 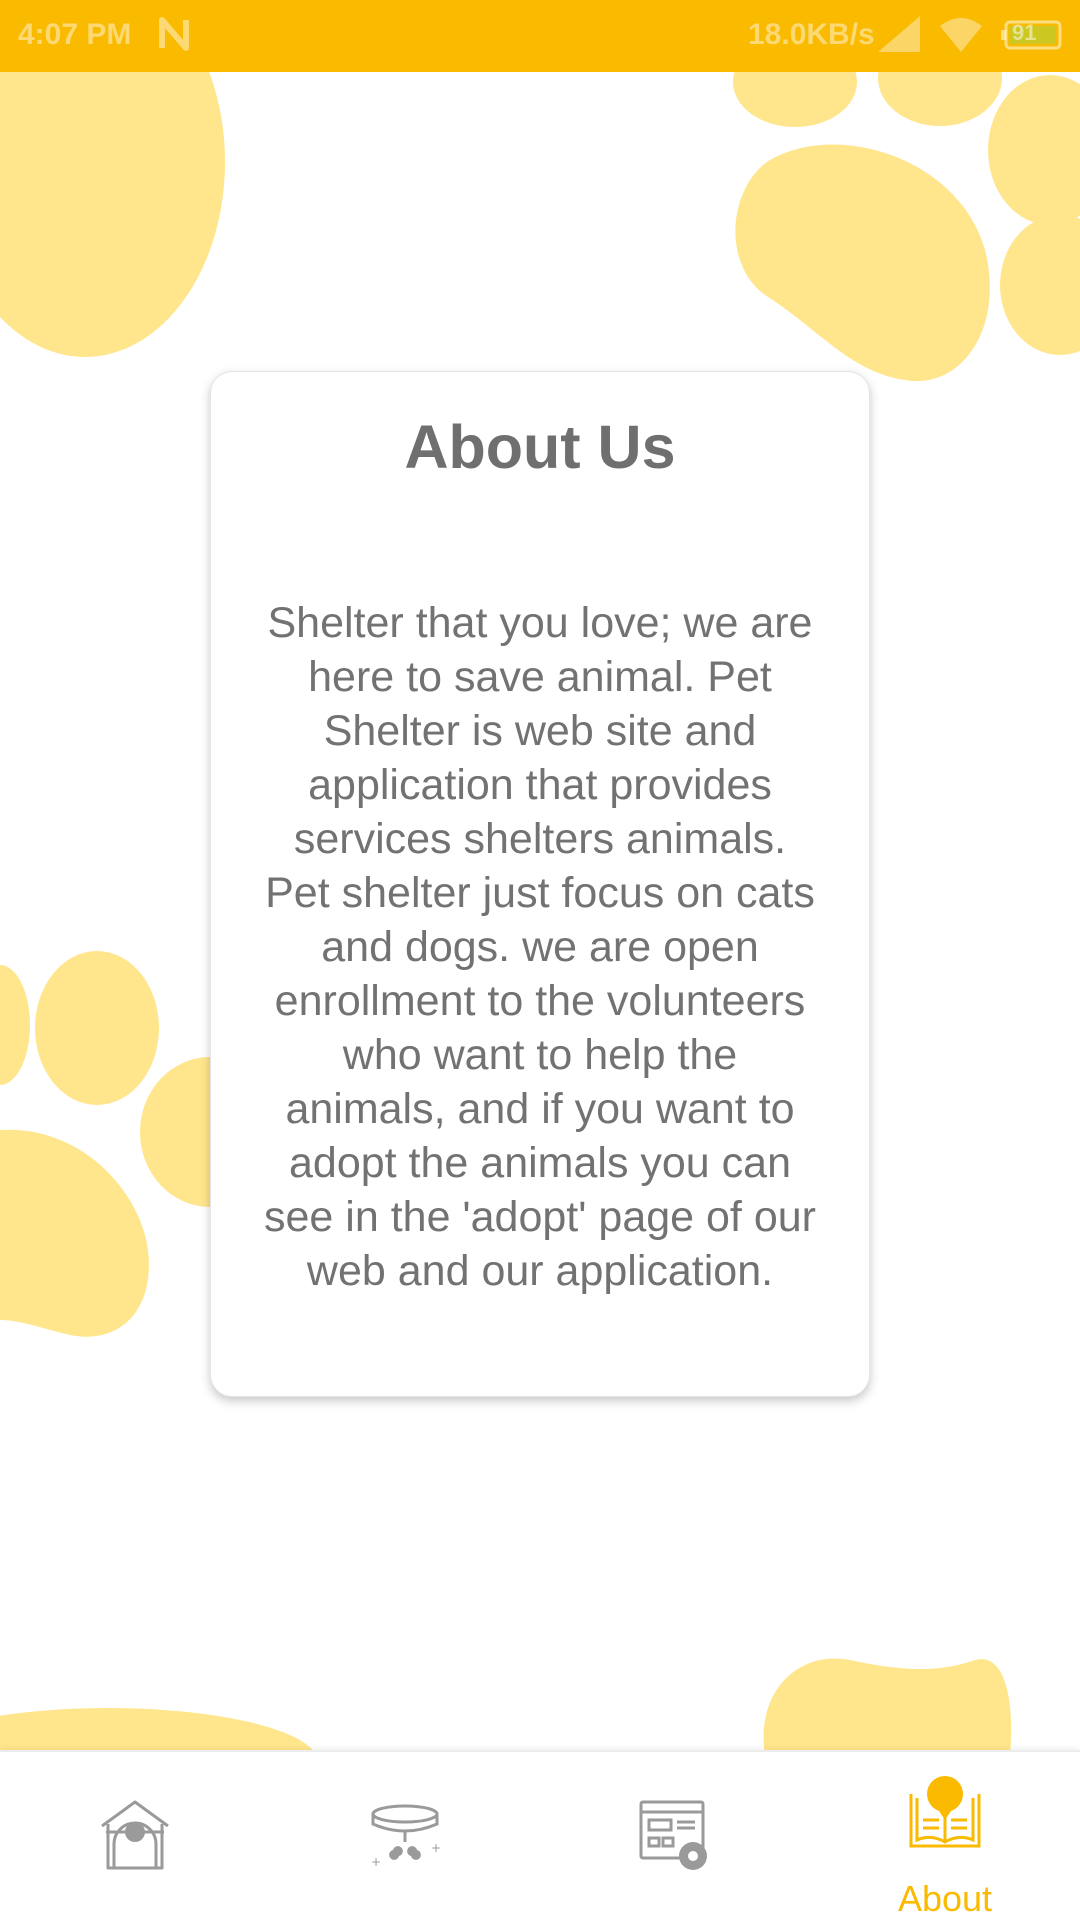 I want to click on nav-adopt-tab: + +, so click(x=405, y=1837).